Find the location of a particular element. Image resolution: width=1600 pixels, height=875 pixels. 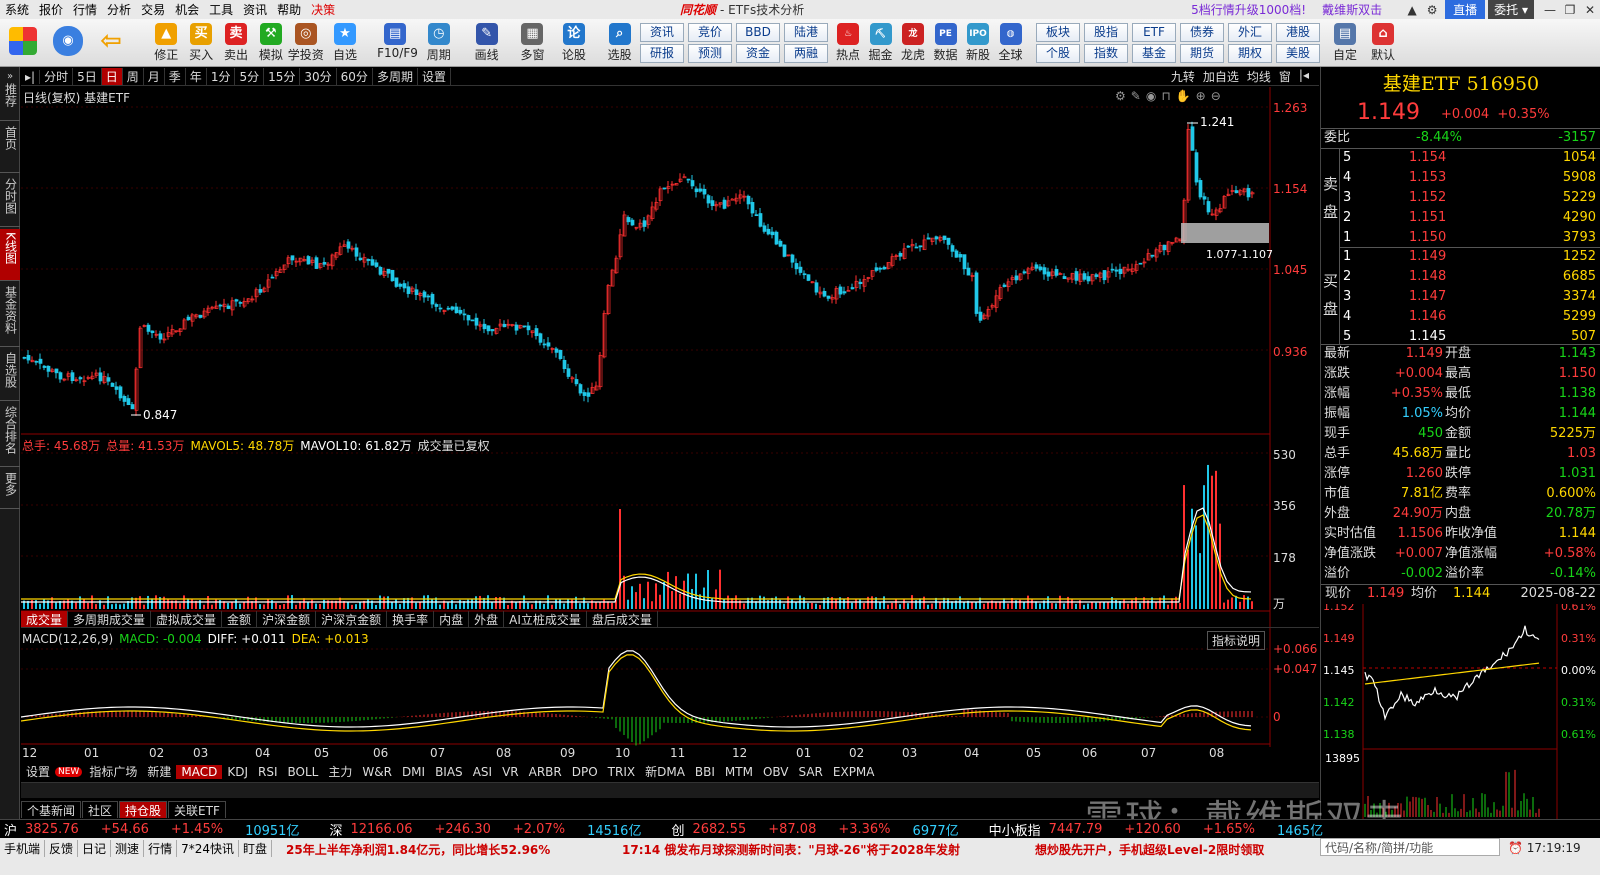

grid-btn-us: 美股 is located at coordinates (1298, 53).